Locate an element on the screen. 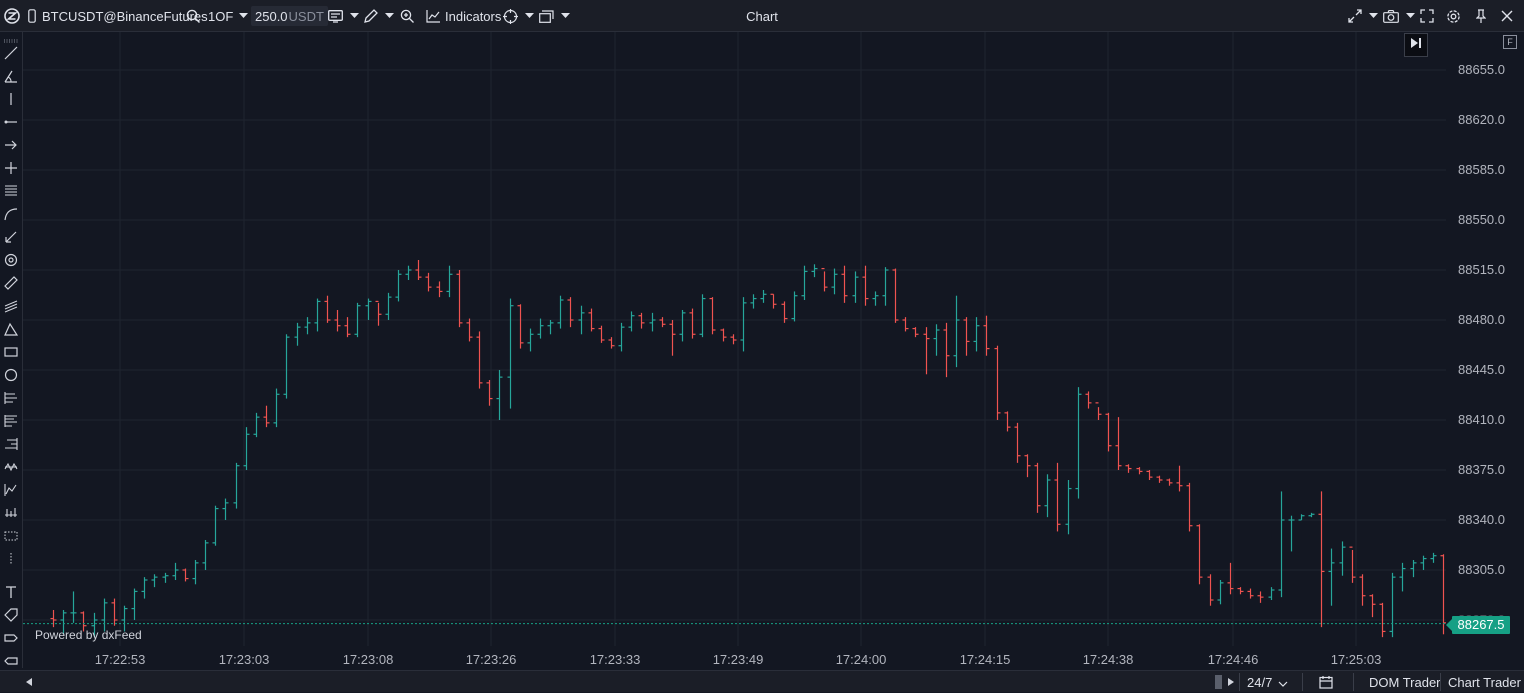  gann-icon is located at coordinates (11, 513).